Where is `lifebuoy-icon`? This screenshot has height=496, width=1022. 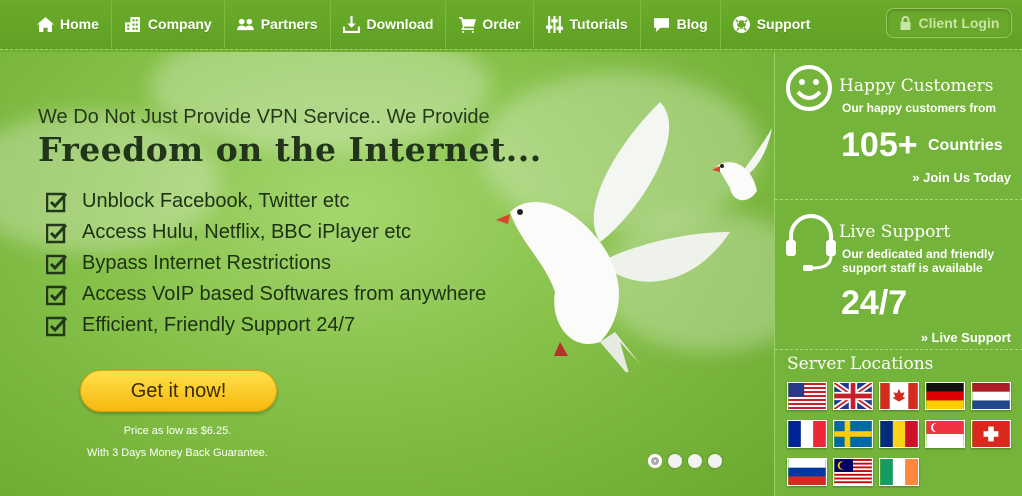
lifebuoy-icon is located at coordinates (742, 24).